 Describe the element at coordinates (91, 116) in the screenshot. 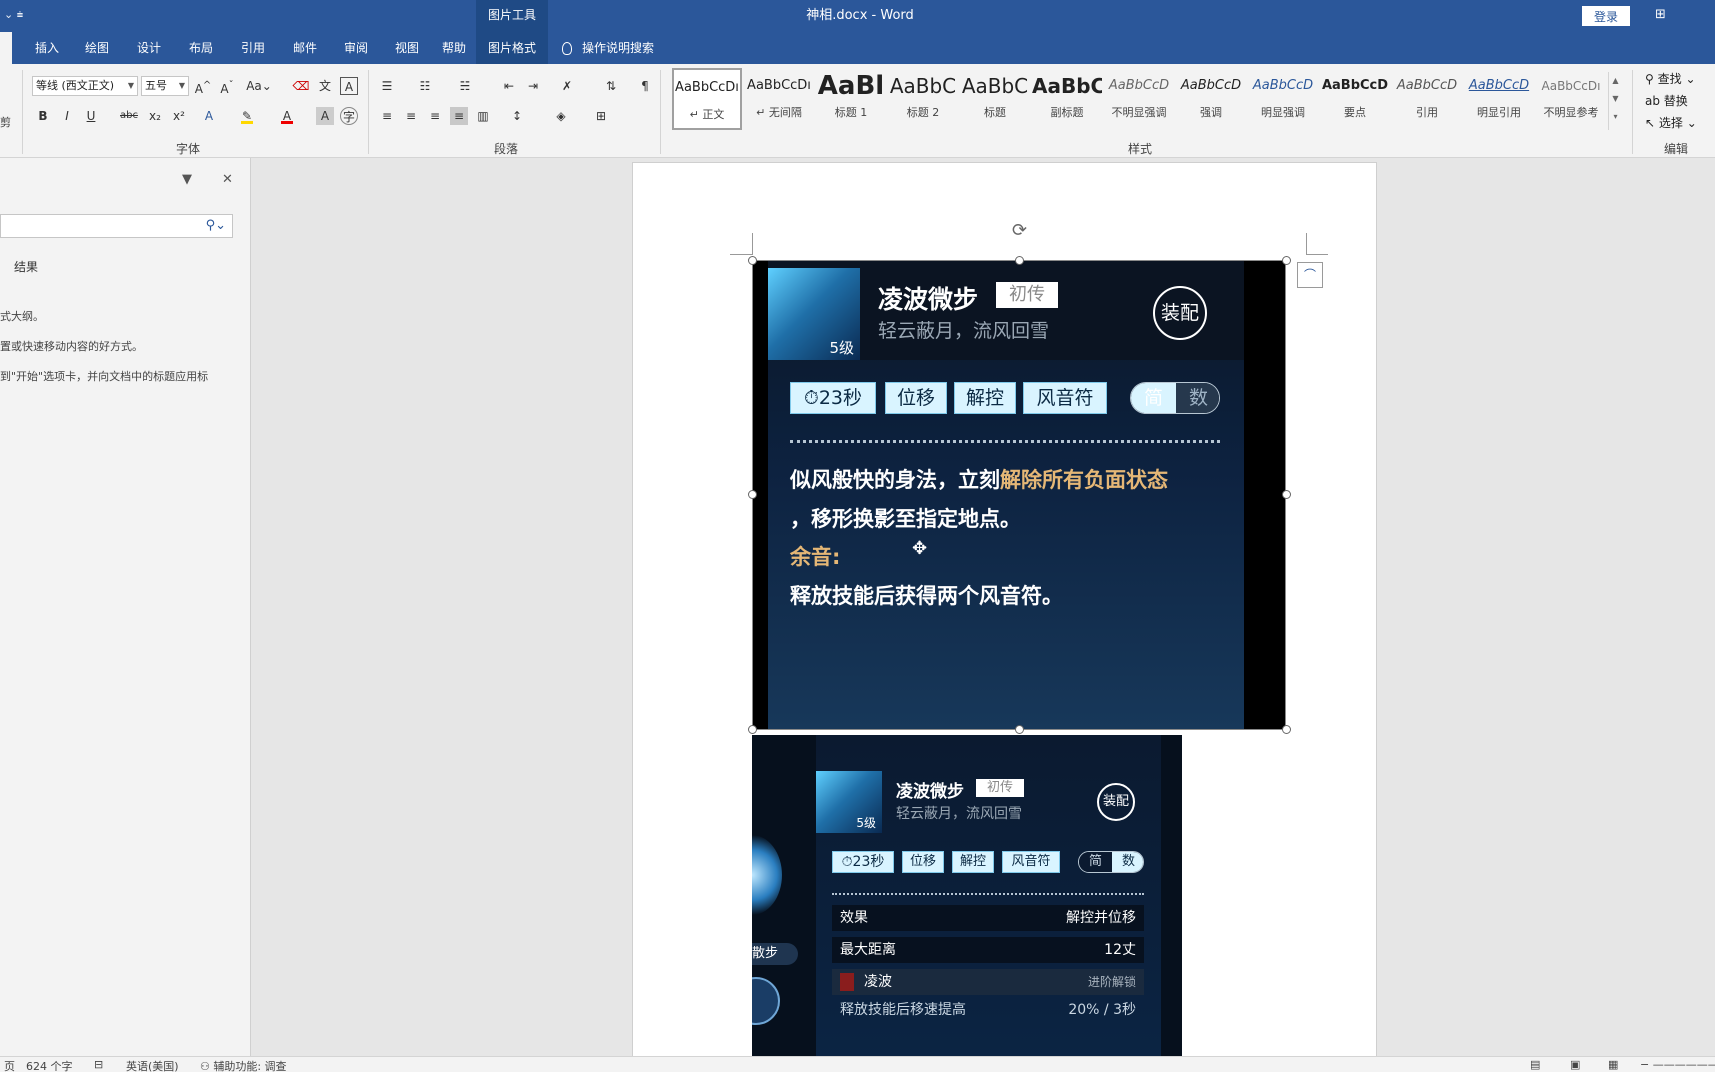

I see `underline-icon: U` at that location.